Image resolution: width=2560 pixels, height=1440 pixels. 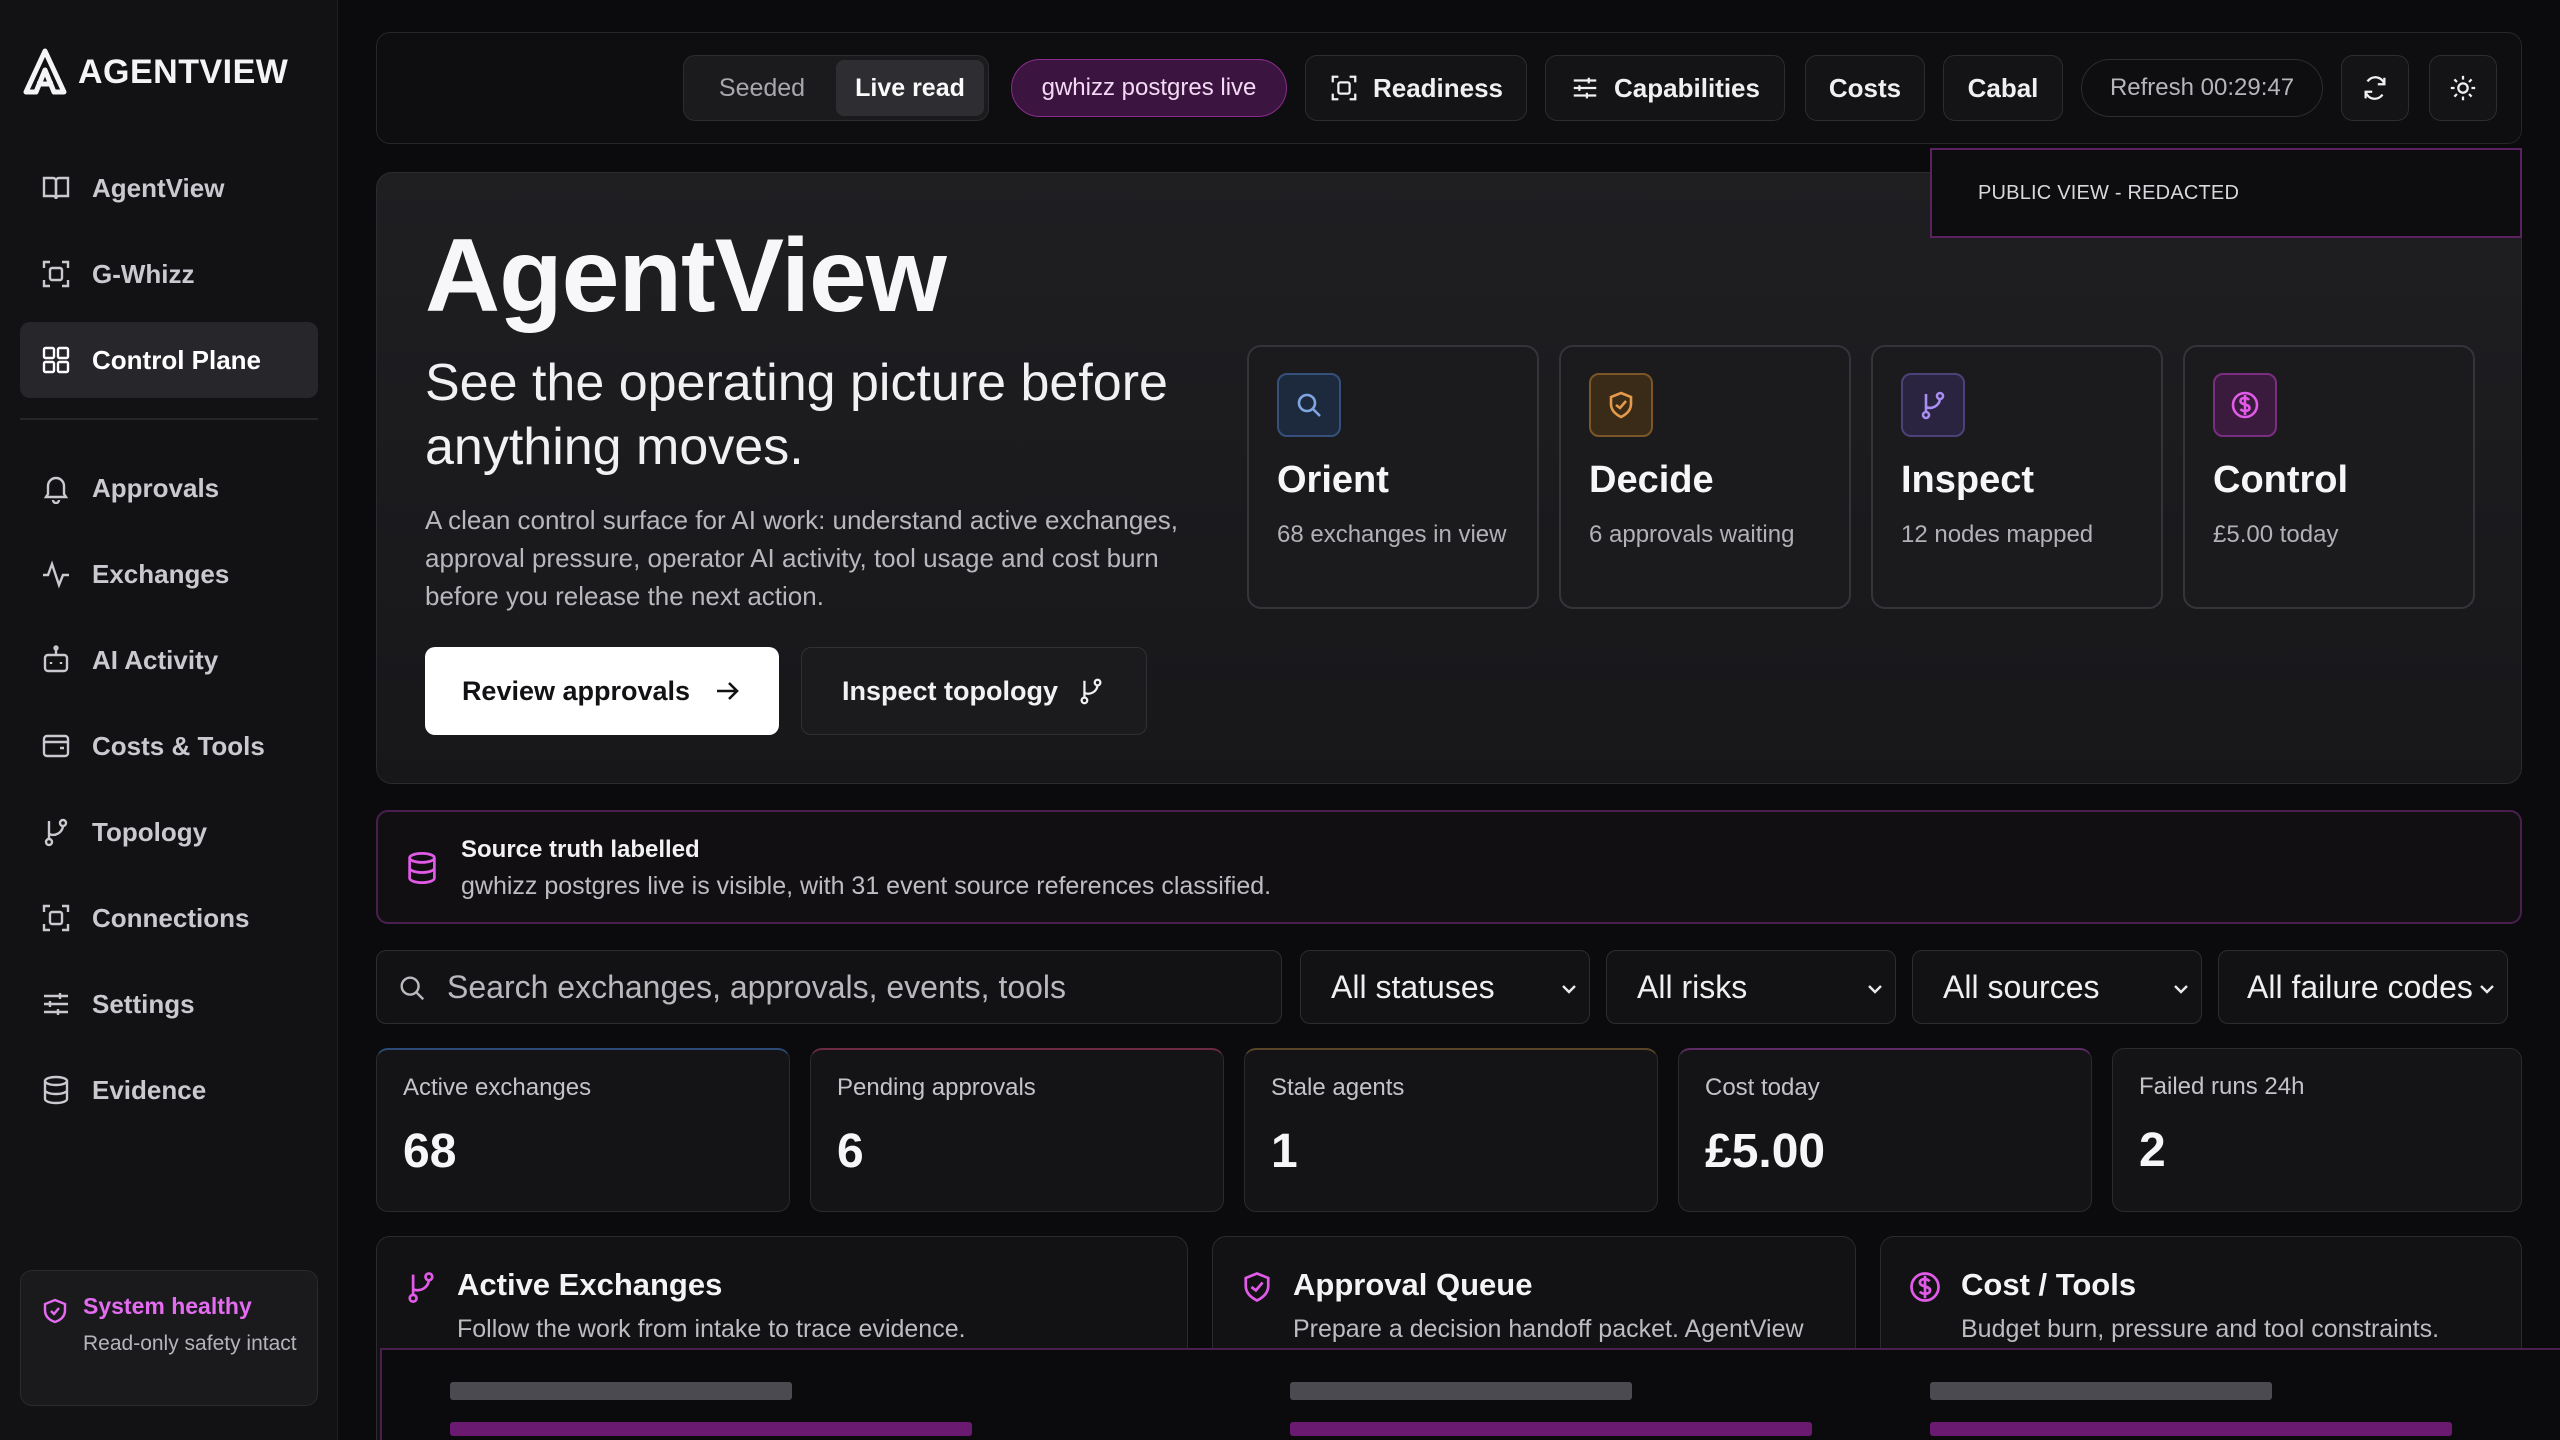 I want to click on decide-card: Decide 6 approvals waiting, so click(x=1705, y=477).